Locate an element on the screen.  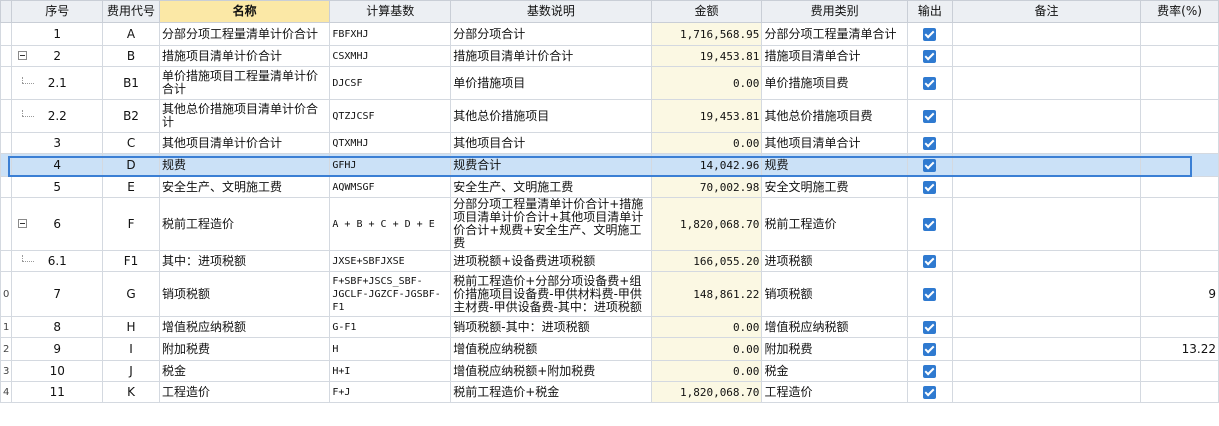
base-cell: A + B + C + D + E is located at coordinates (390, 224).